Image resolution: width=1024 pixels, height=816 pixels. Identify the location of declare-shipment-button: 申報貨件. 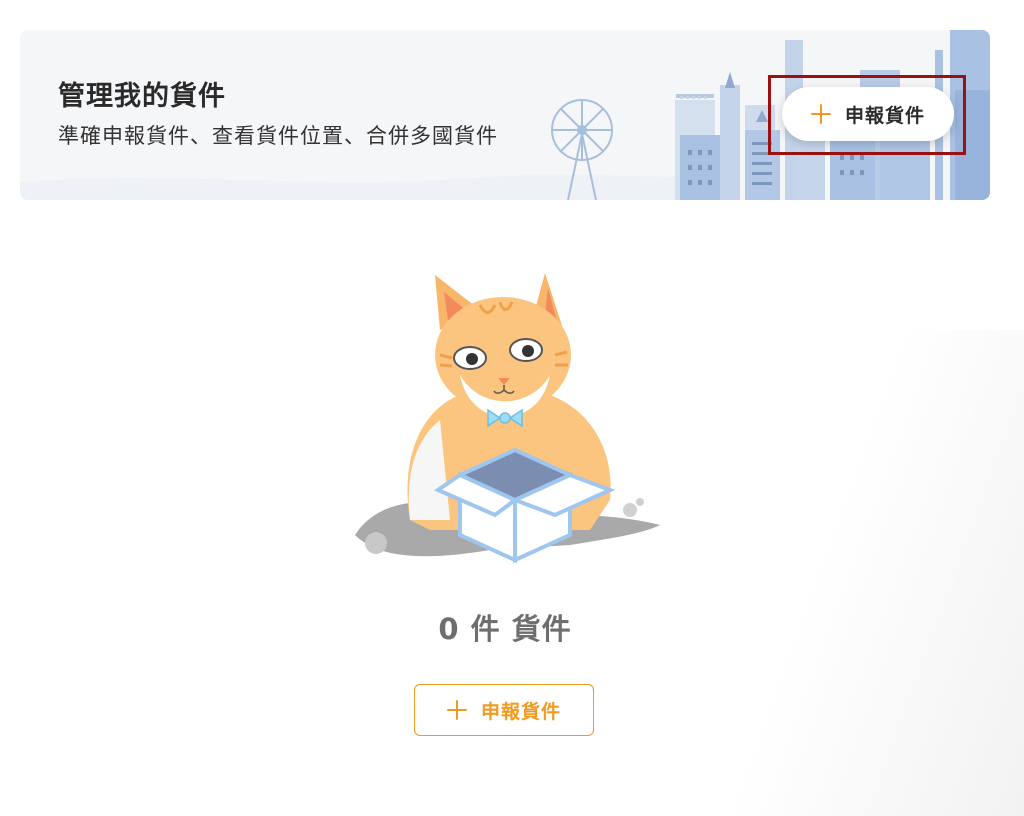
(868, 114).